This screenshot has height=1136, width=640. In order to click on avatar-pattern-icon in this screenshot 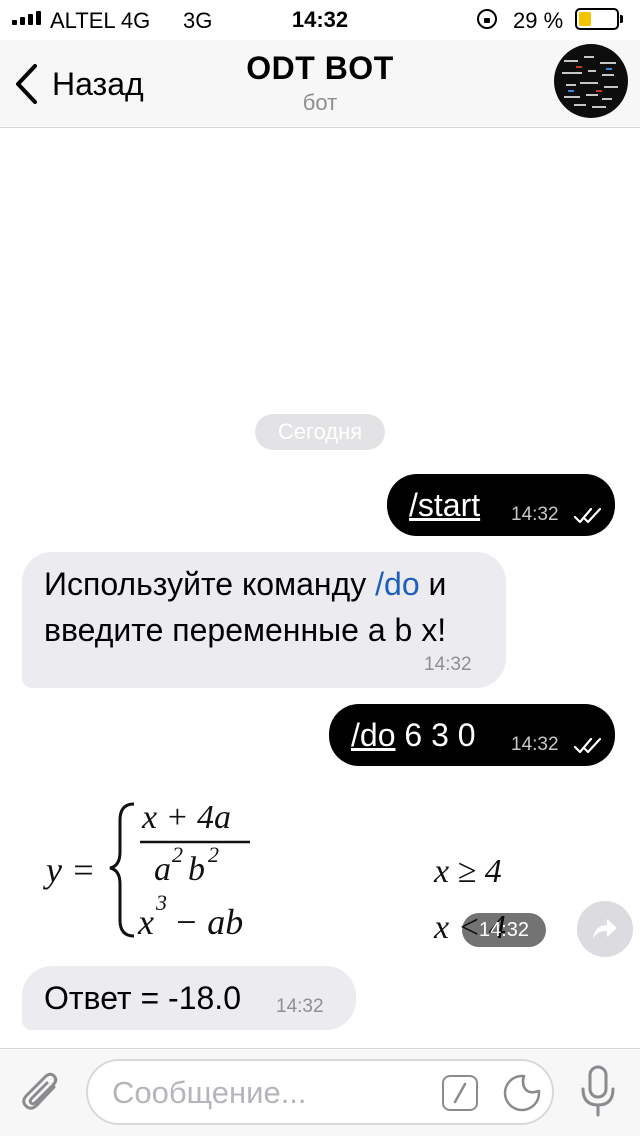, I will do `click(590, 82)`.